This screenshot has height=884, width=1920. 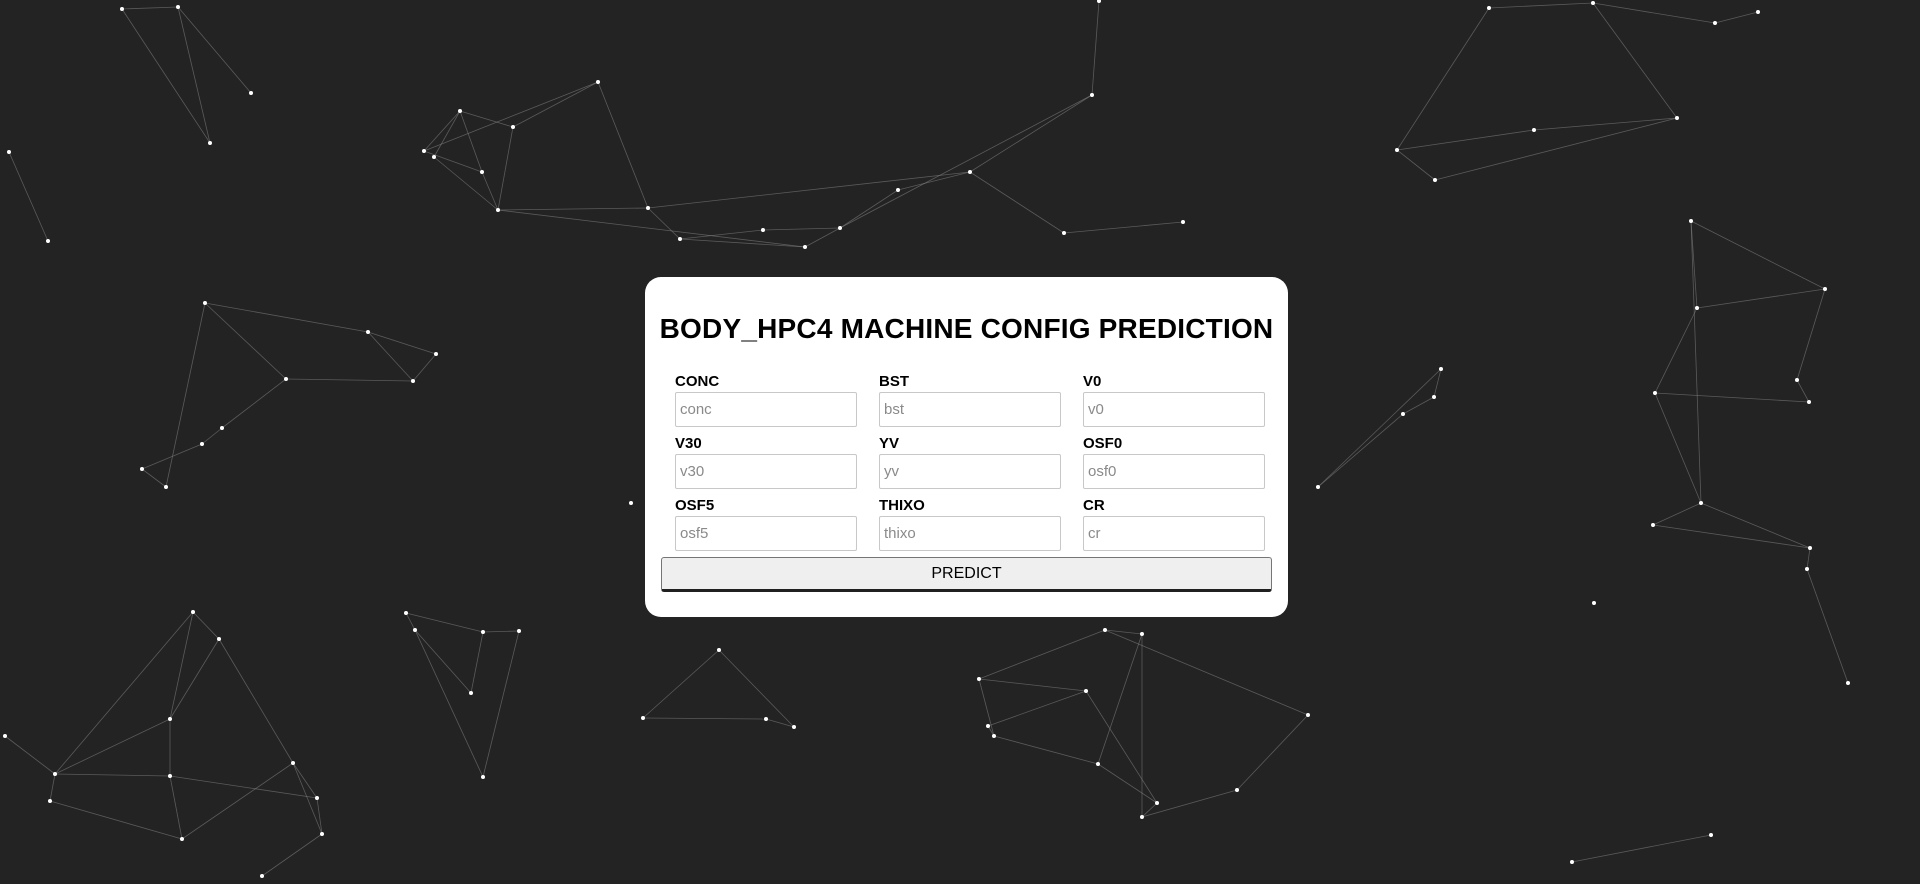 What do you see at coordinates (966, 574) in the screenshot?
I see `predict-button: PREDICT` at bounding box center [966, 574].